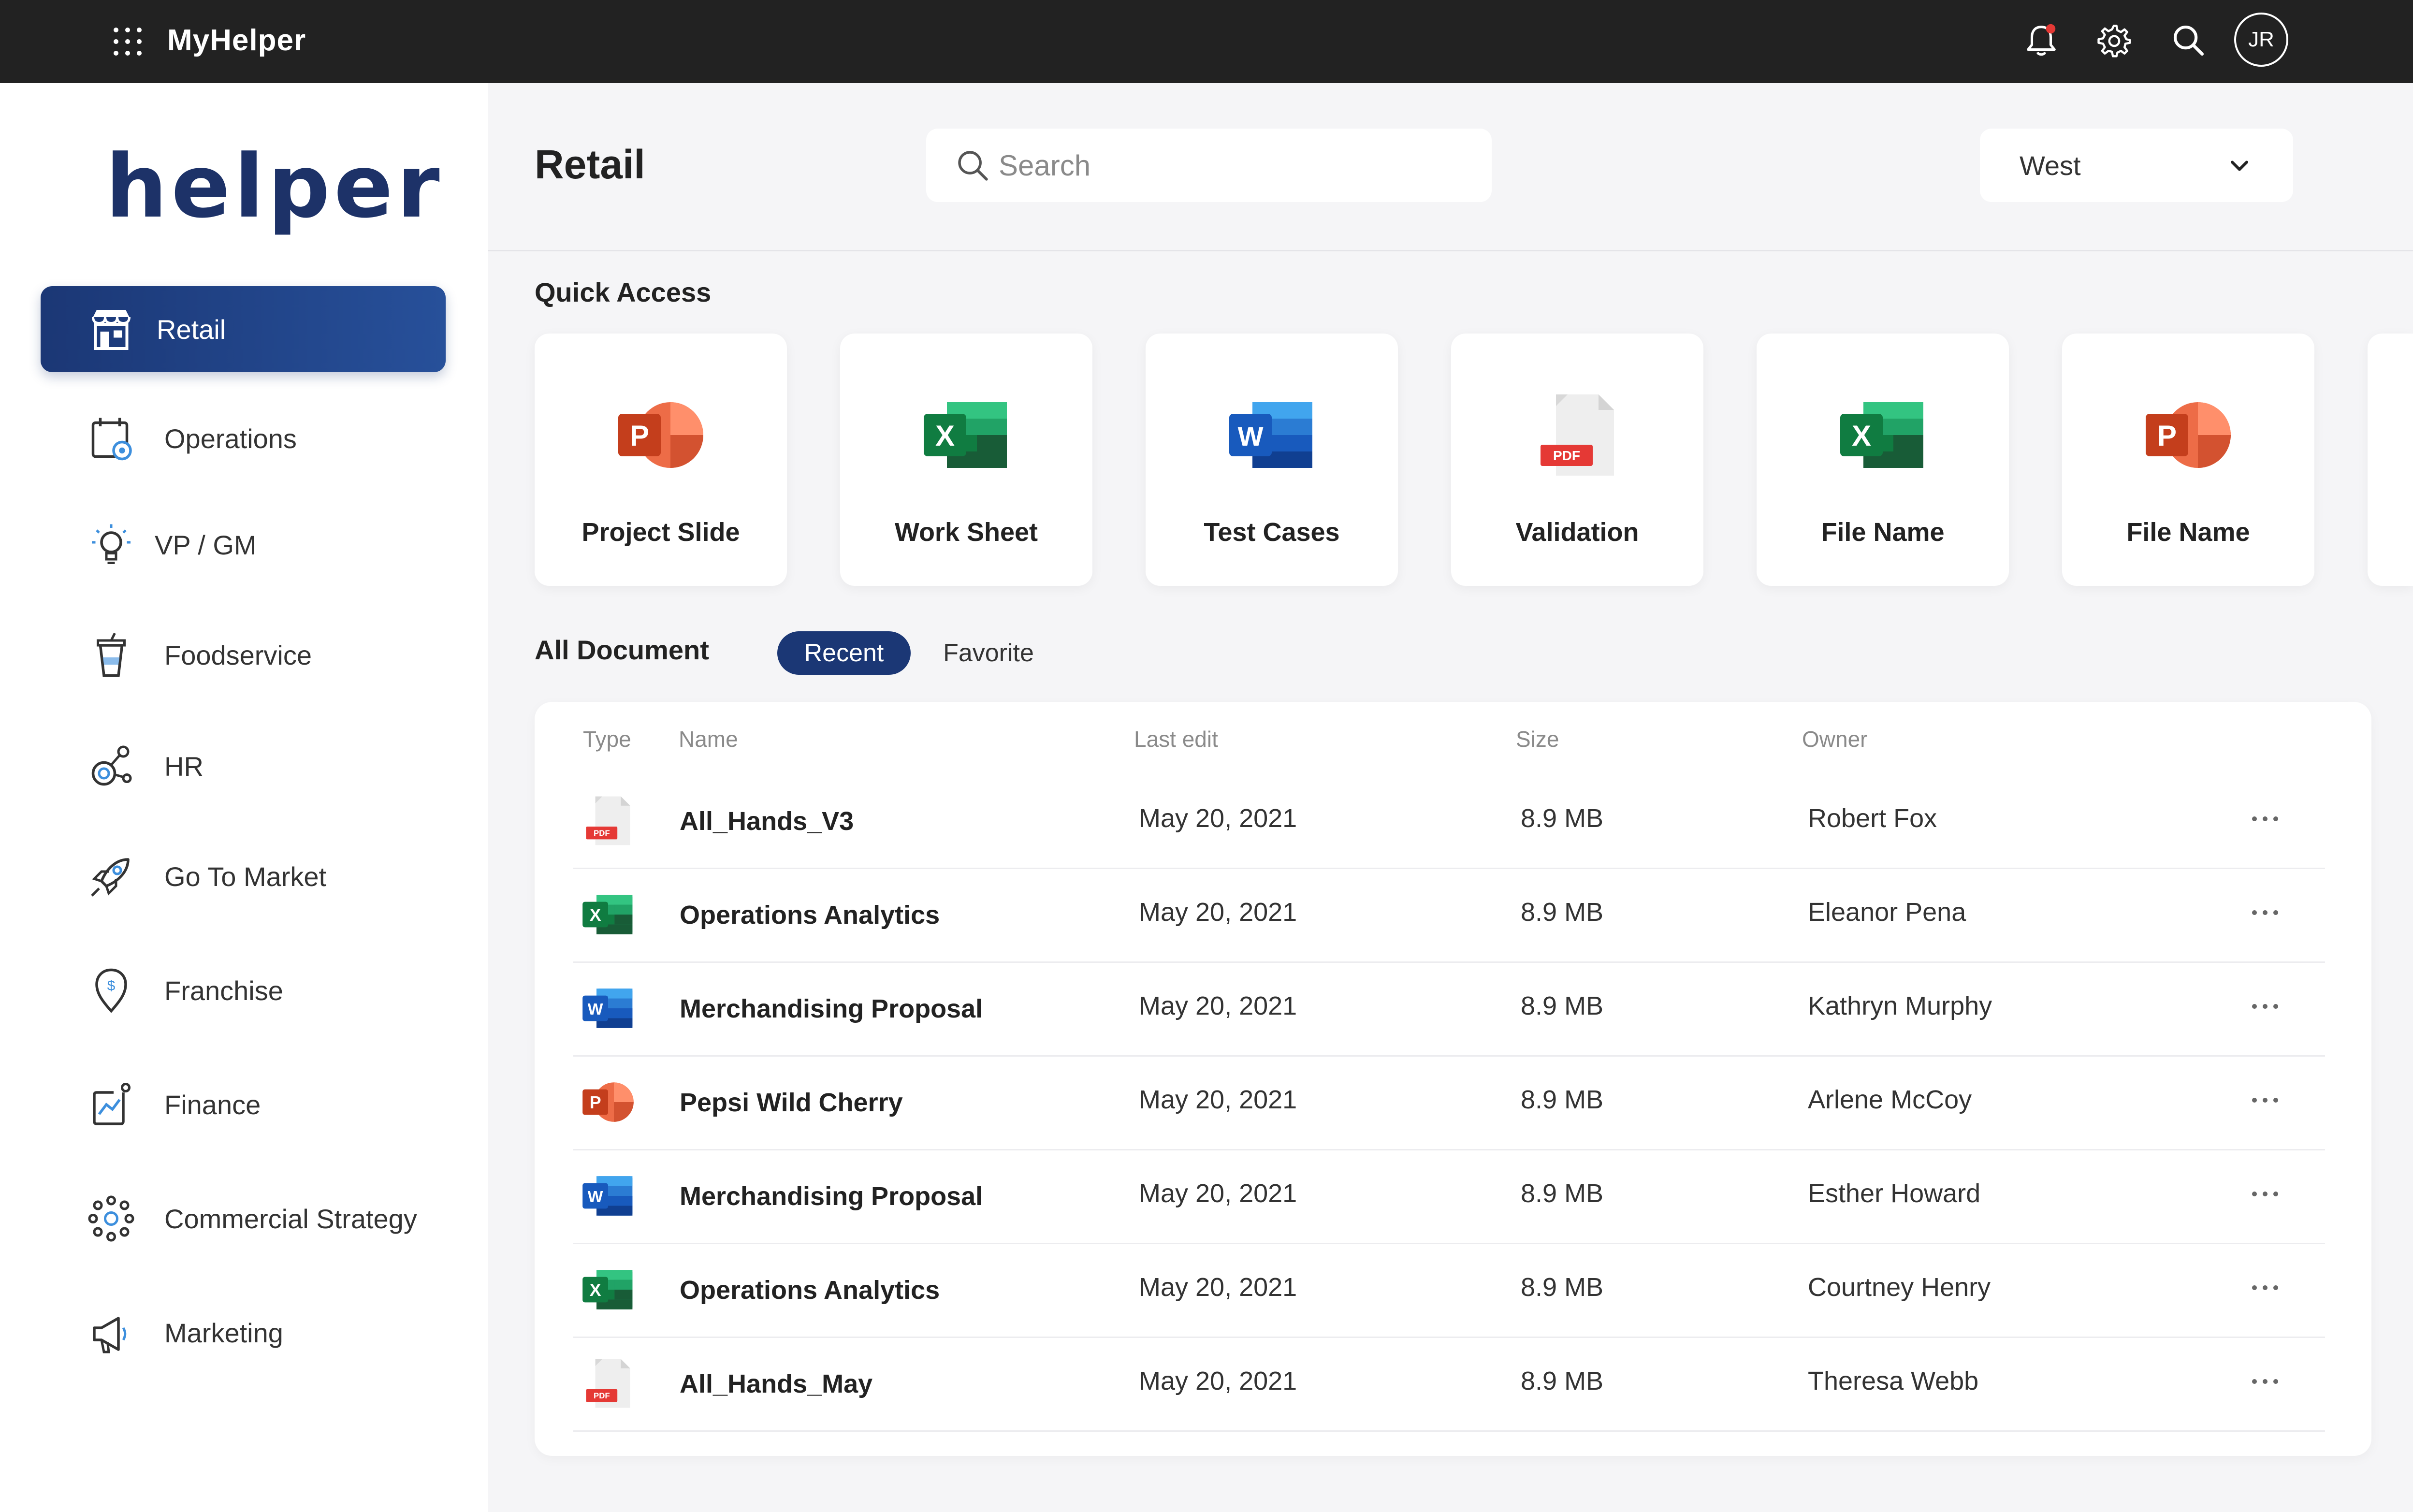 This screenshot has height=1512, width=2413. What do you see at coordinates (1577, 460) in the screenshot?
I see `quick-access-card: Validation` at bounding box center [1577, 460].